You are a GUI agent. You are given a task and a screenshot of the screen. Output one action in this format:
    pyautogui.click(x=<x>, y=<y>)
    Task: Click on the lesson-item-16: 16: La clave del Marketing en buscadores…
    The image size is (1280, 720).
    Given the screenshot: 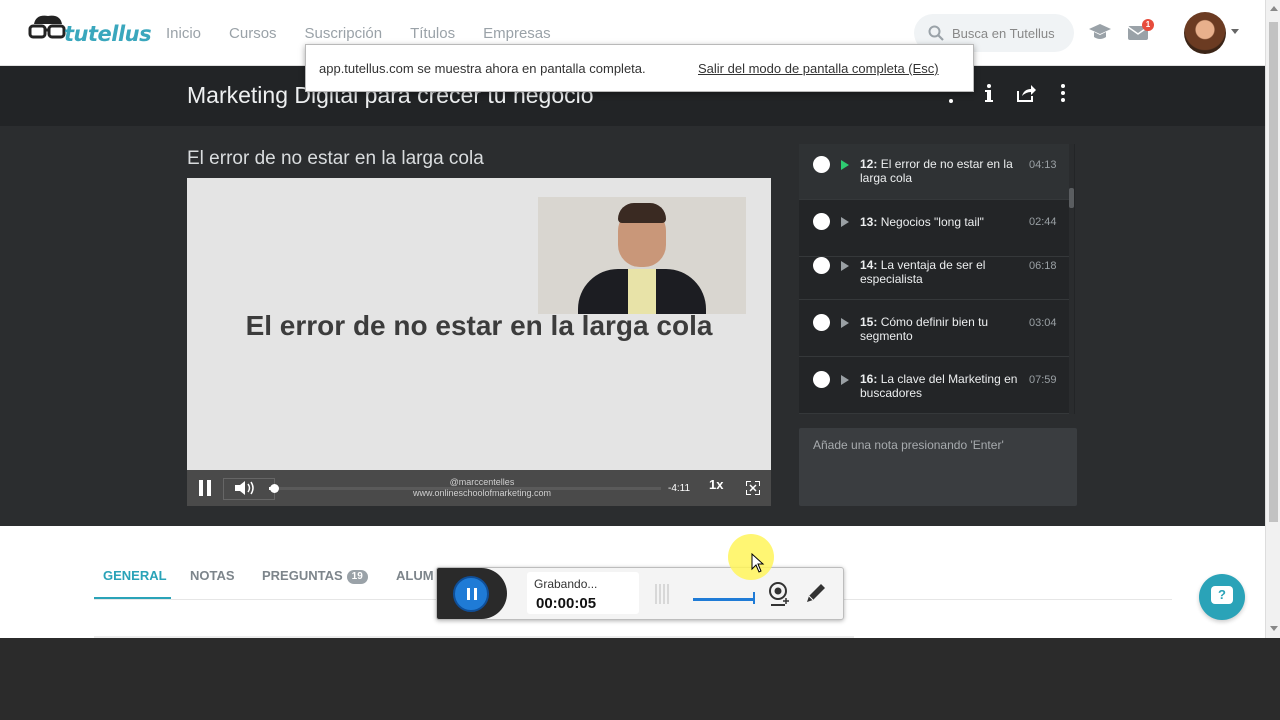 What is the action you would take?
    pyautogui.click(x=934, y=386)
    